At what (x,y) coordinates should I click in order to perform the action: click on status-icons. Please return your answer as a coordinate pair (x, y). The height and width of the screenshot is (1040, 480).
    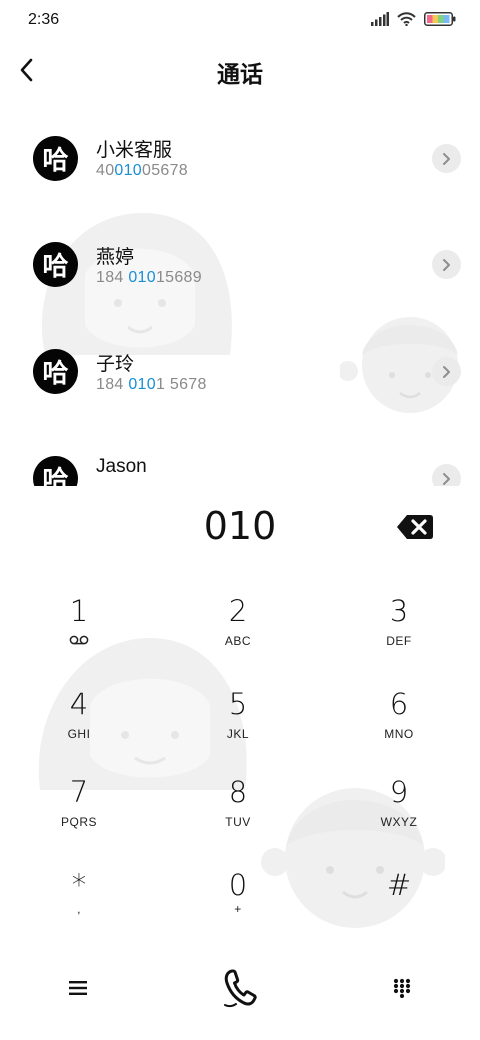
    Looking at the image, I should click on (413, 19).